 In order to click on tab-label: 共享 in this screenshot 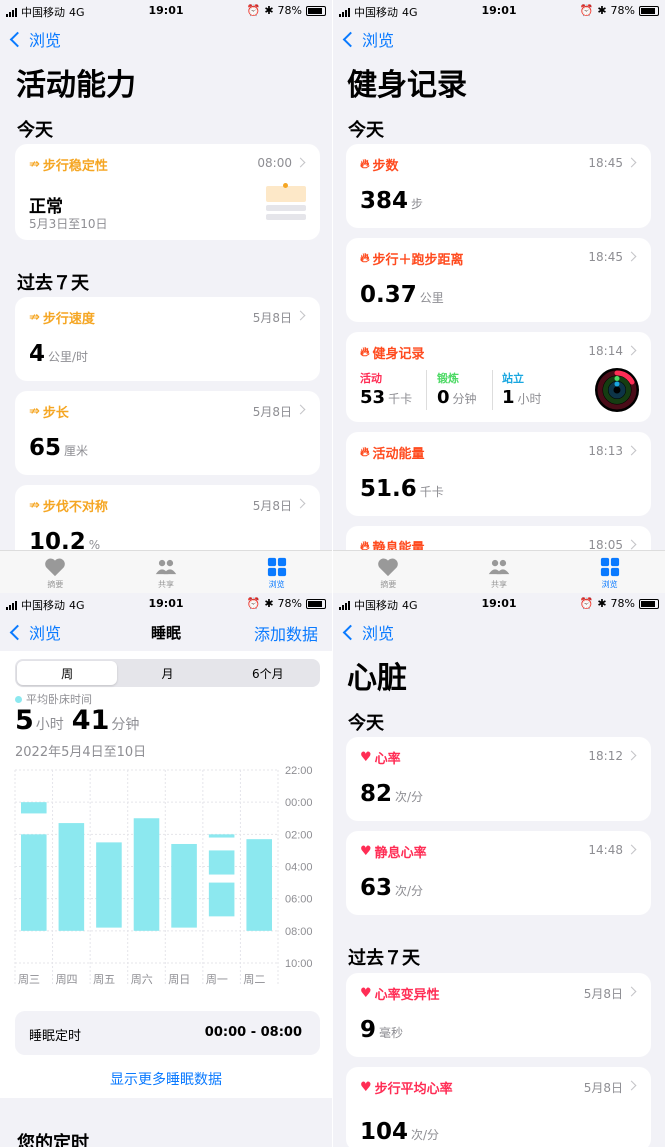, I will do `click(499, 584)`.